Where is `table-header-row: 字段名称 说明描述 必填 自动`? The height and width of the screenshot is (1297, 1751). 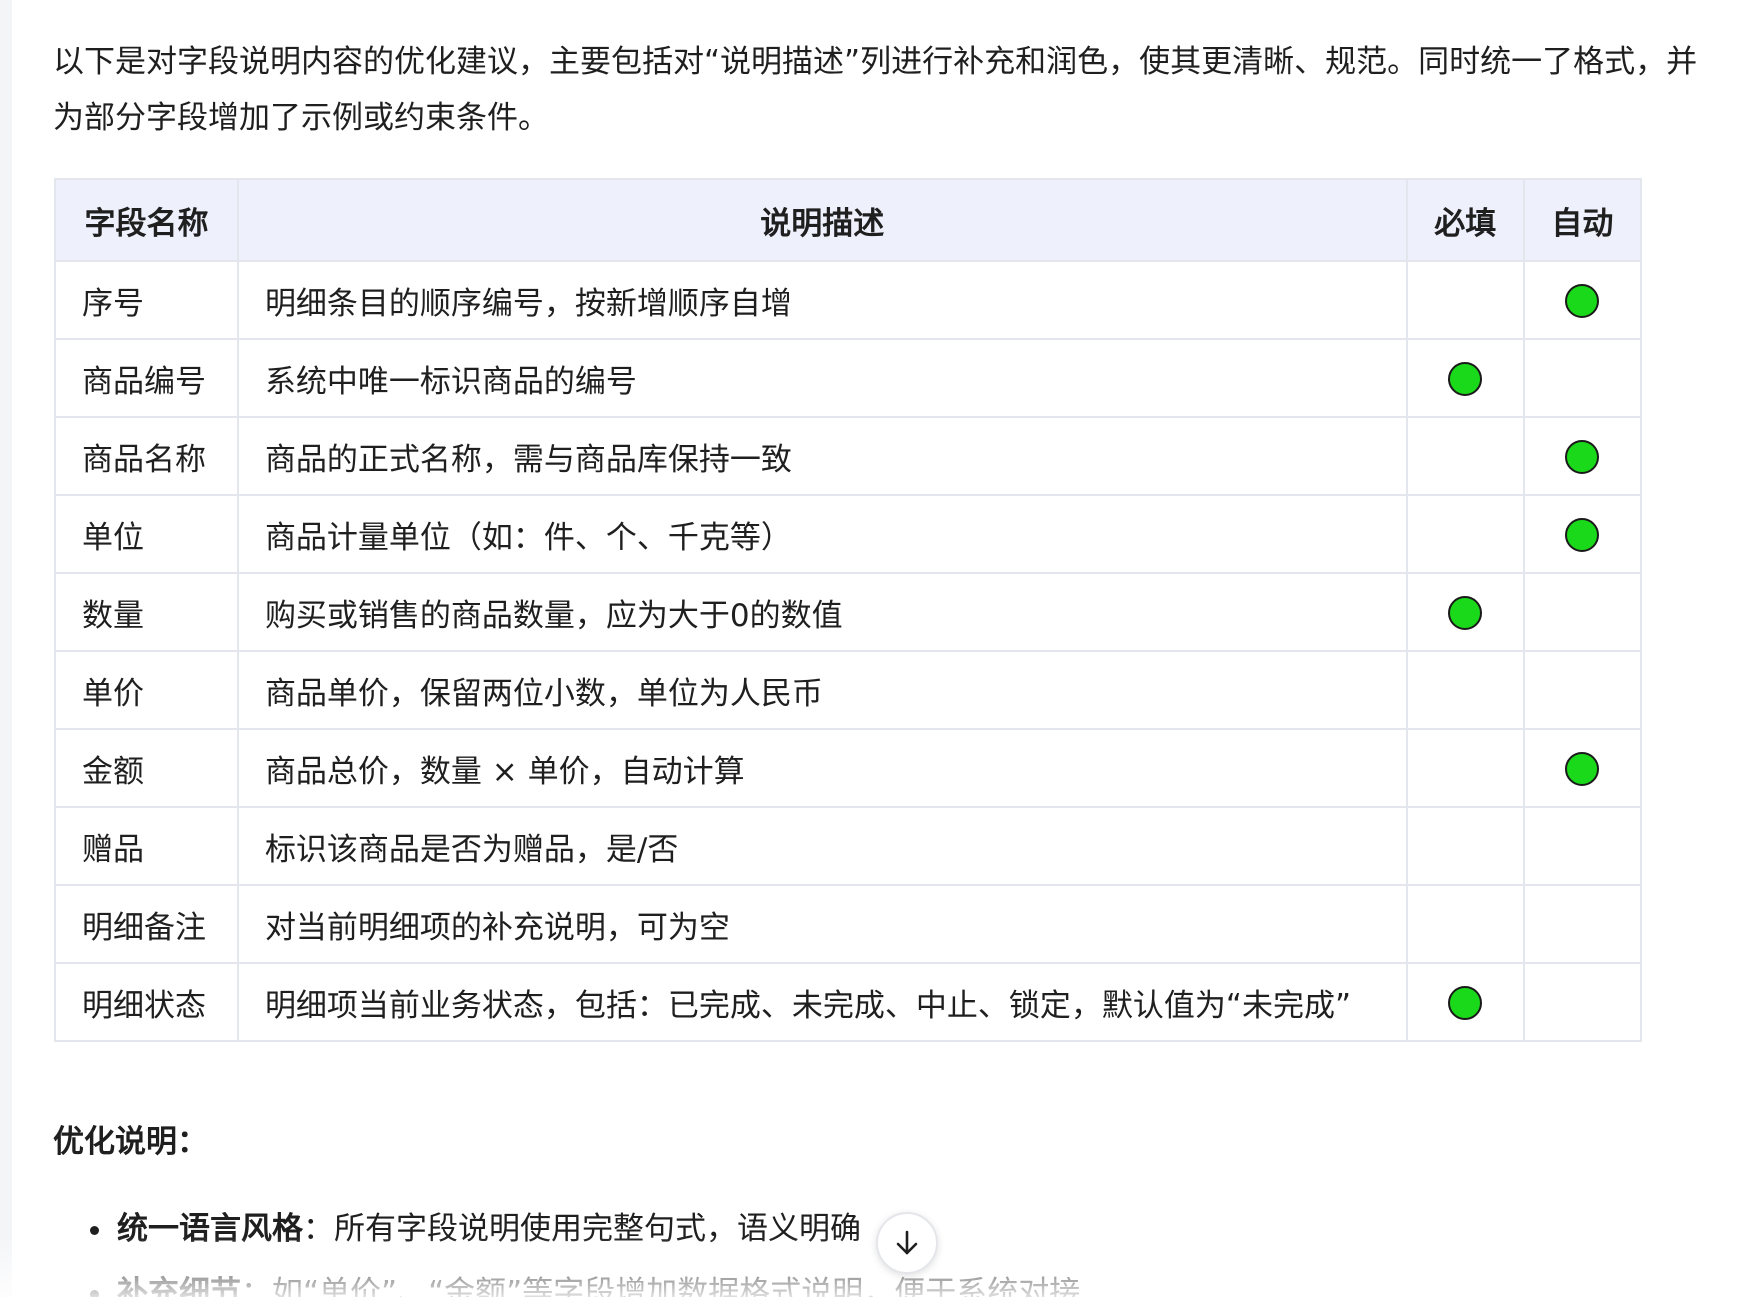 table-header-row: 字段名称 说明描述 必填 自动 is located at coordinates (848, 220).